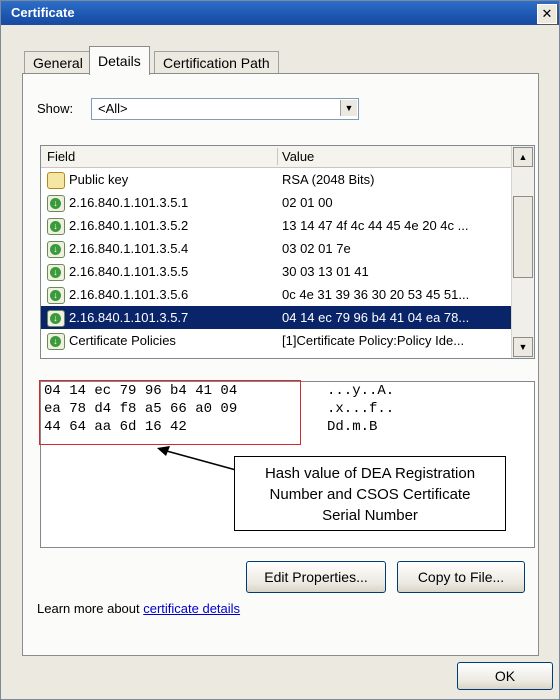 The width and height of the screenshot is (560, 700). I want to click on learn-more: Learn more about certificate details, so click(138, 608).